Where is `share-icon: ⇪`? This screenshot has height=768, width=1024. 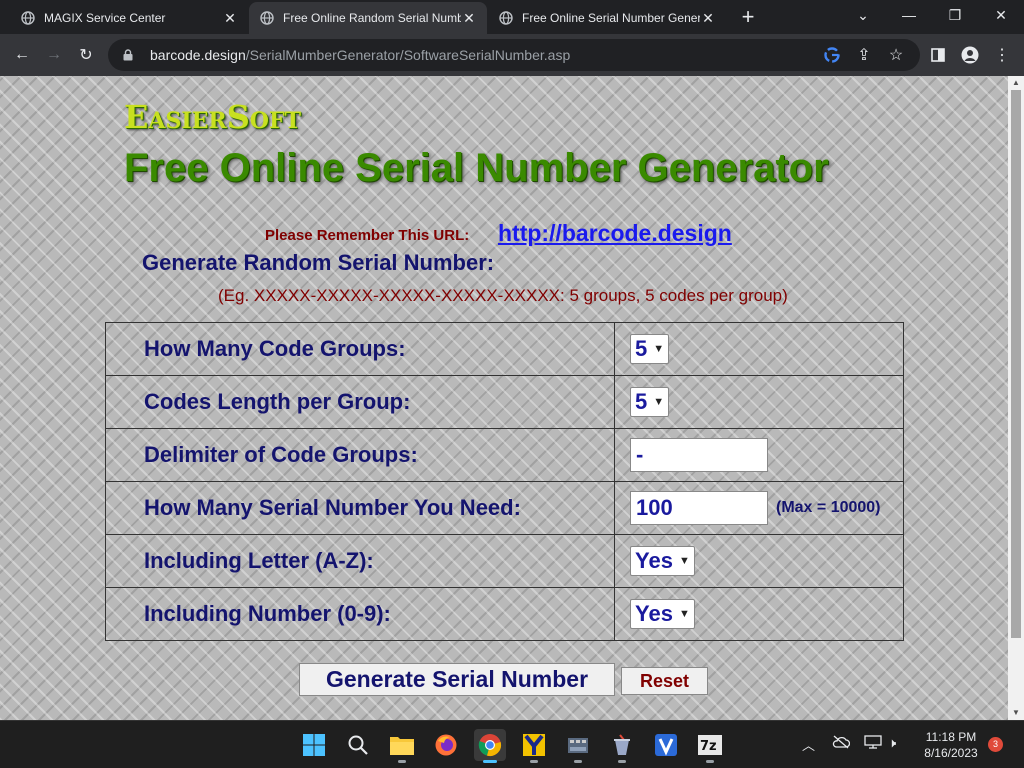
share-icon: ⇪ is located at coordinates (864, 55).